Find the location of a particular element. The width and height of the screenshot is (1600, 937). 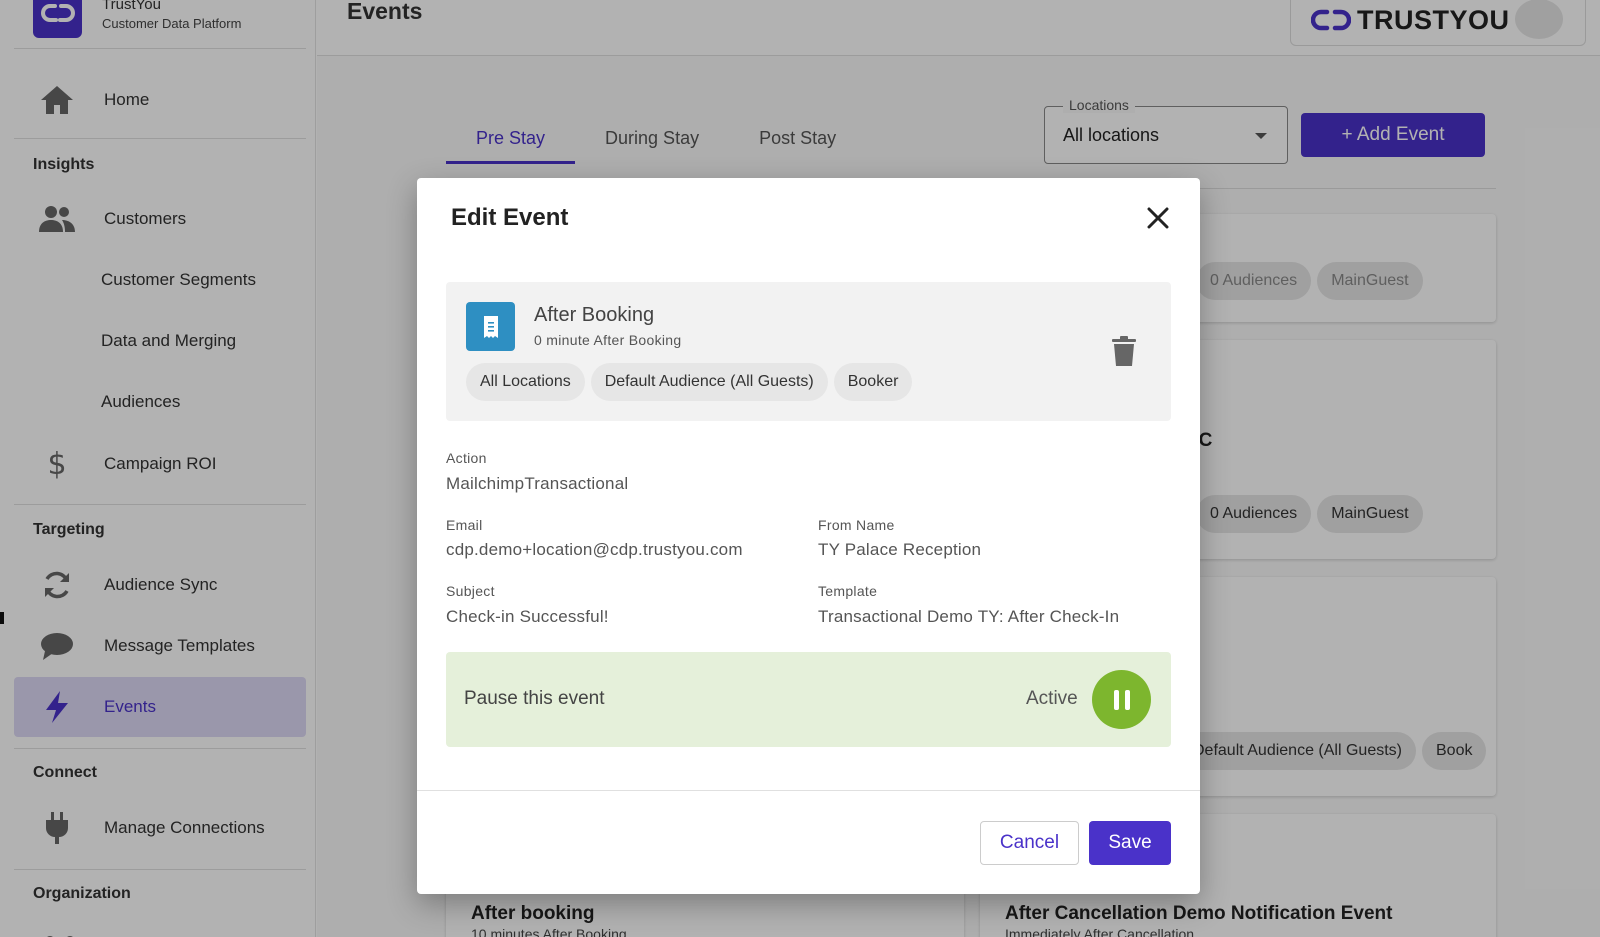

email-label: Email is located at coordinates (464, 525).